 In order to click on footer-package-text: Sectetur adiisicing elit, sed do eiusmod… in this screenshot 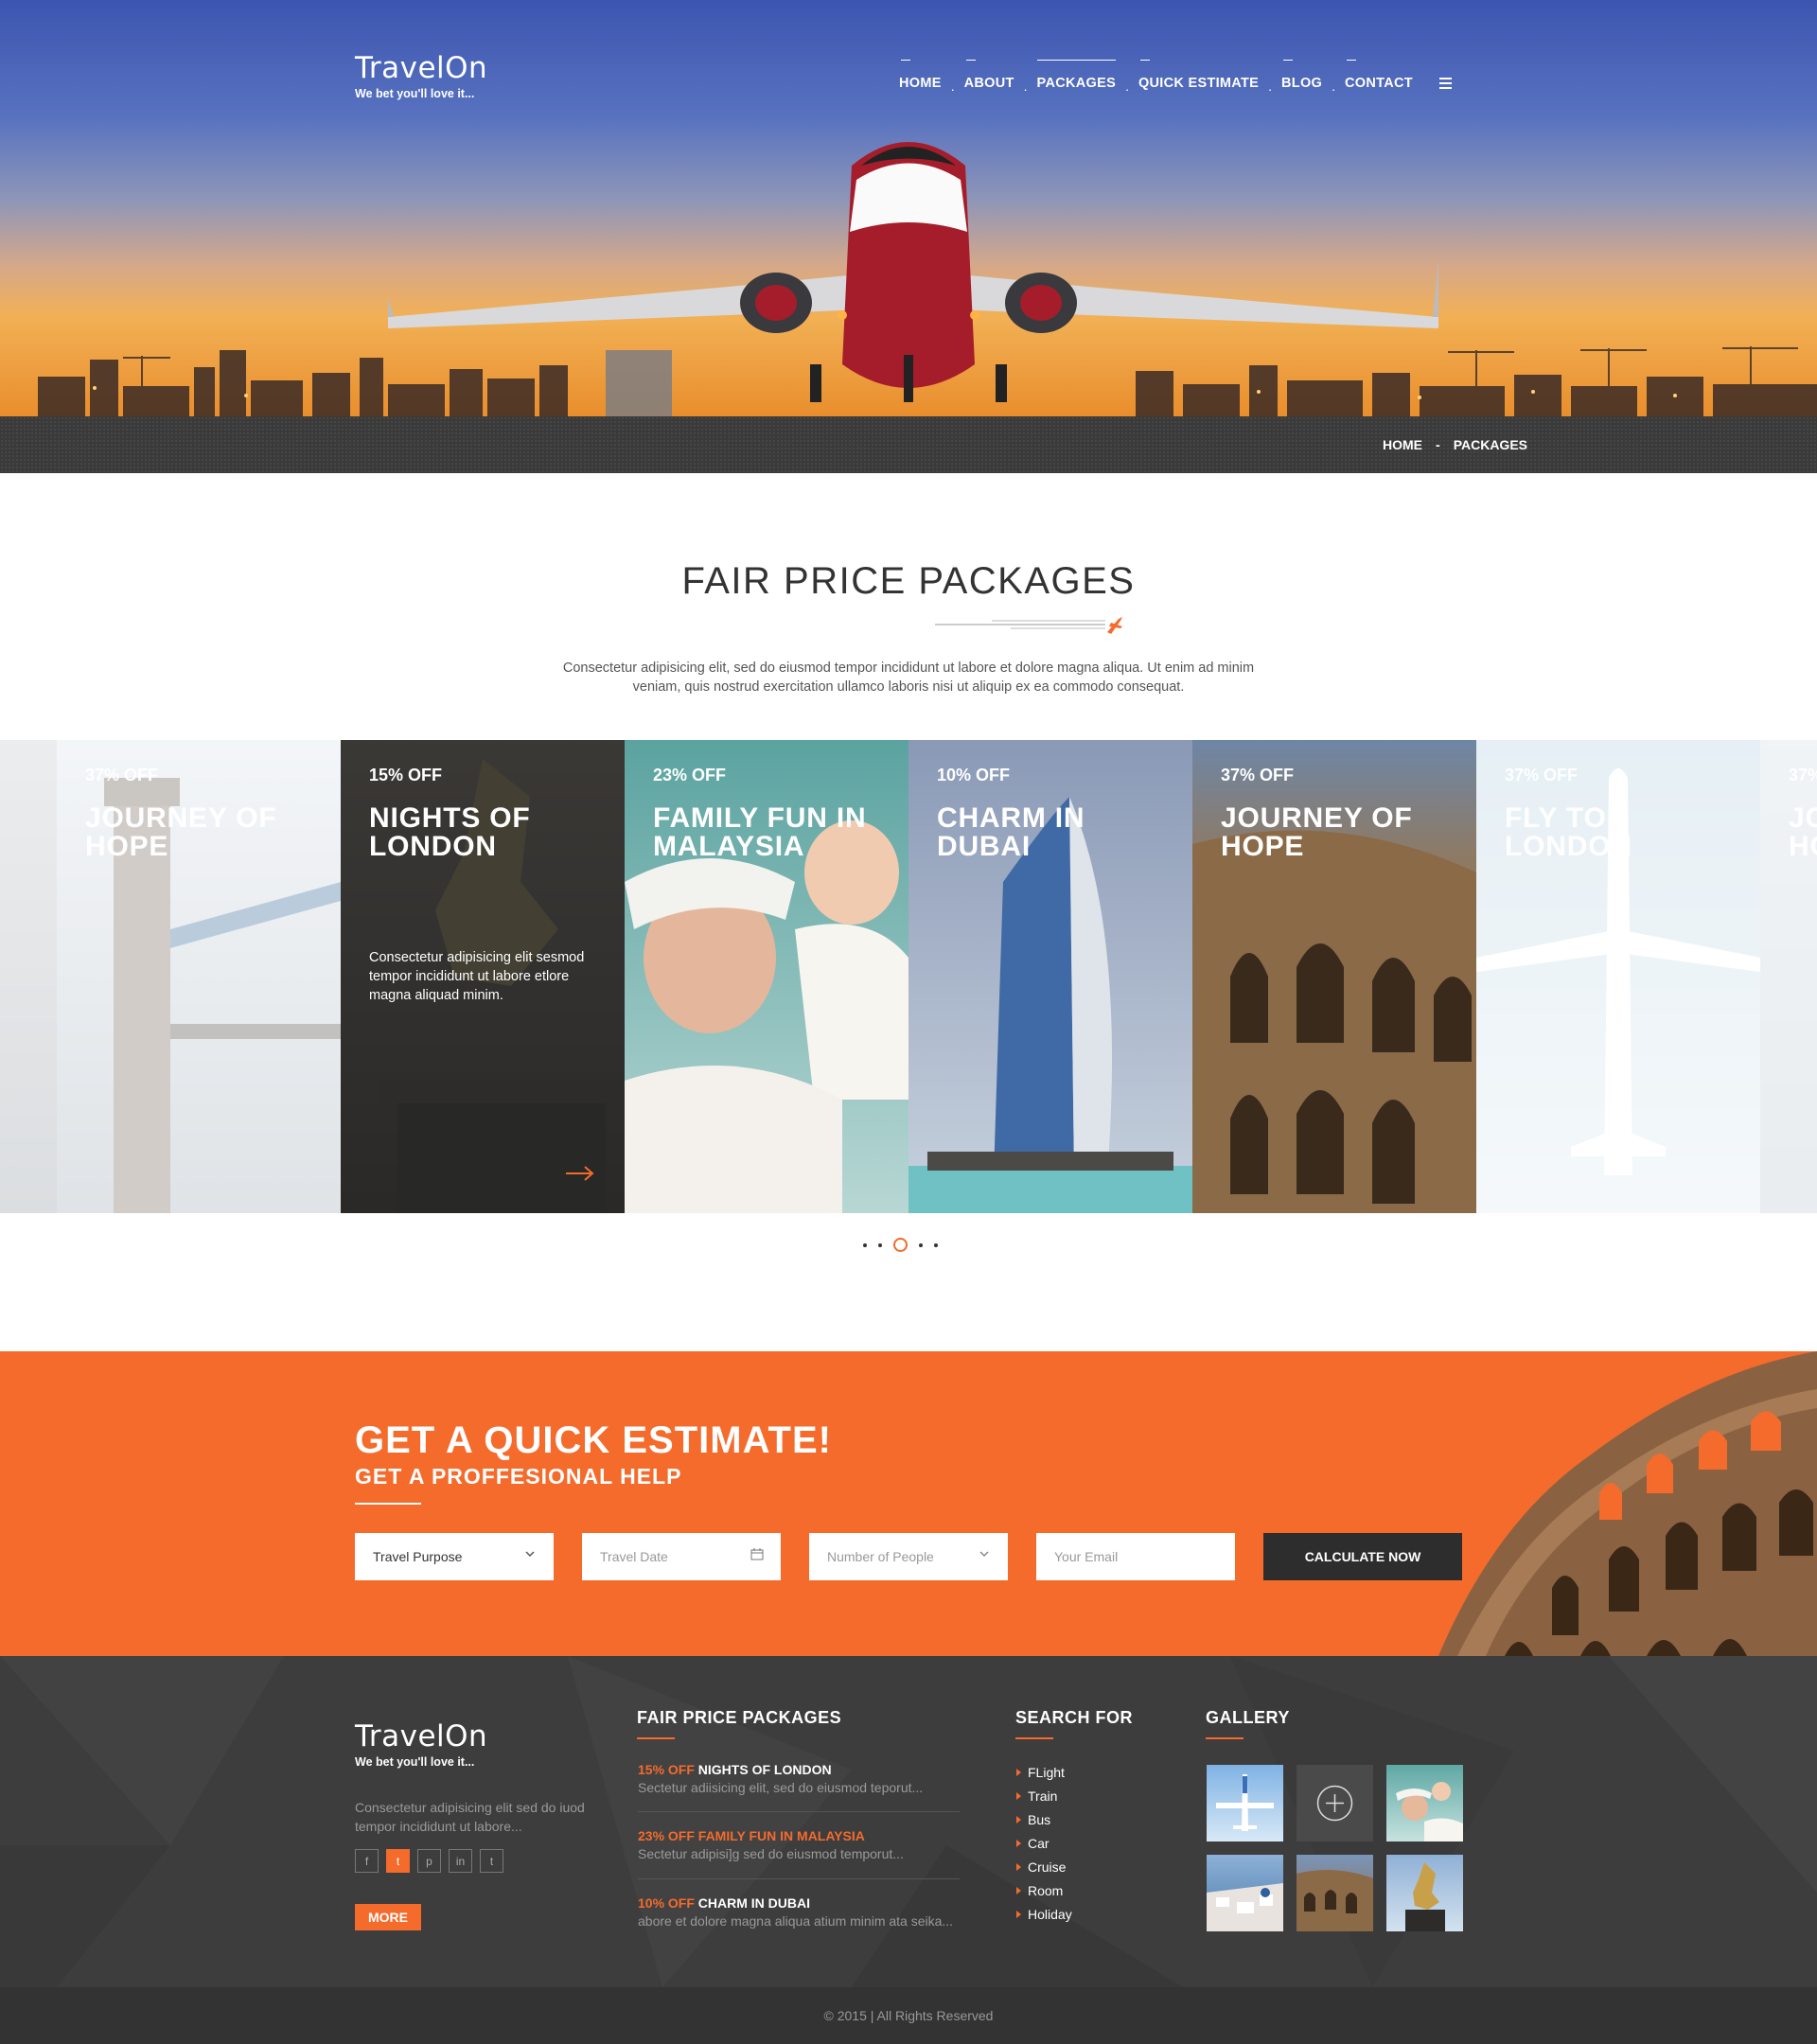, I will do `click(781, 1787)`.